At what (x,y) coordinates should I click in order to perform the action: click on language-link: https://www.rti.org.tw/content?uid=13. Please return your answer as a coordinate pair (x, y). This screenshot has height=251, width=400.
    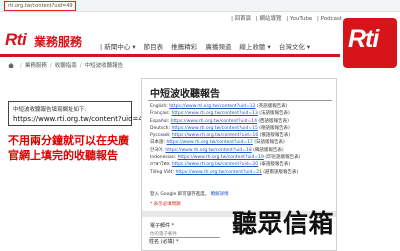
    Looking at the image, I should click on (215, 113).